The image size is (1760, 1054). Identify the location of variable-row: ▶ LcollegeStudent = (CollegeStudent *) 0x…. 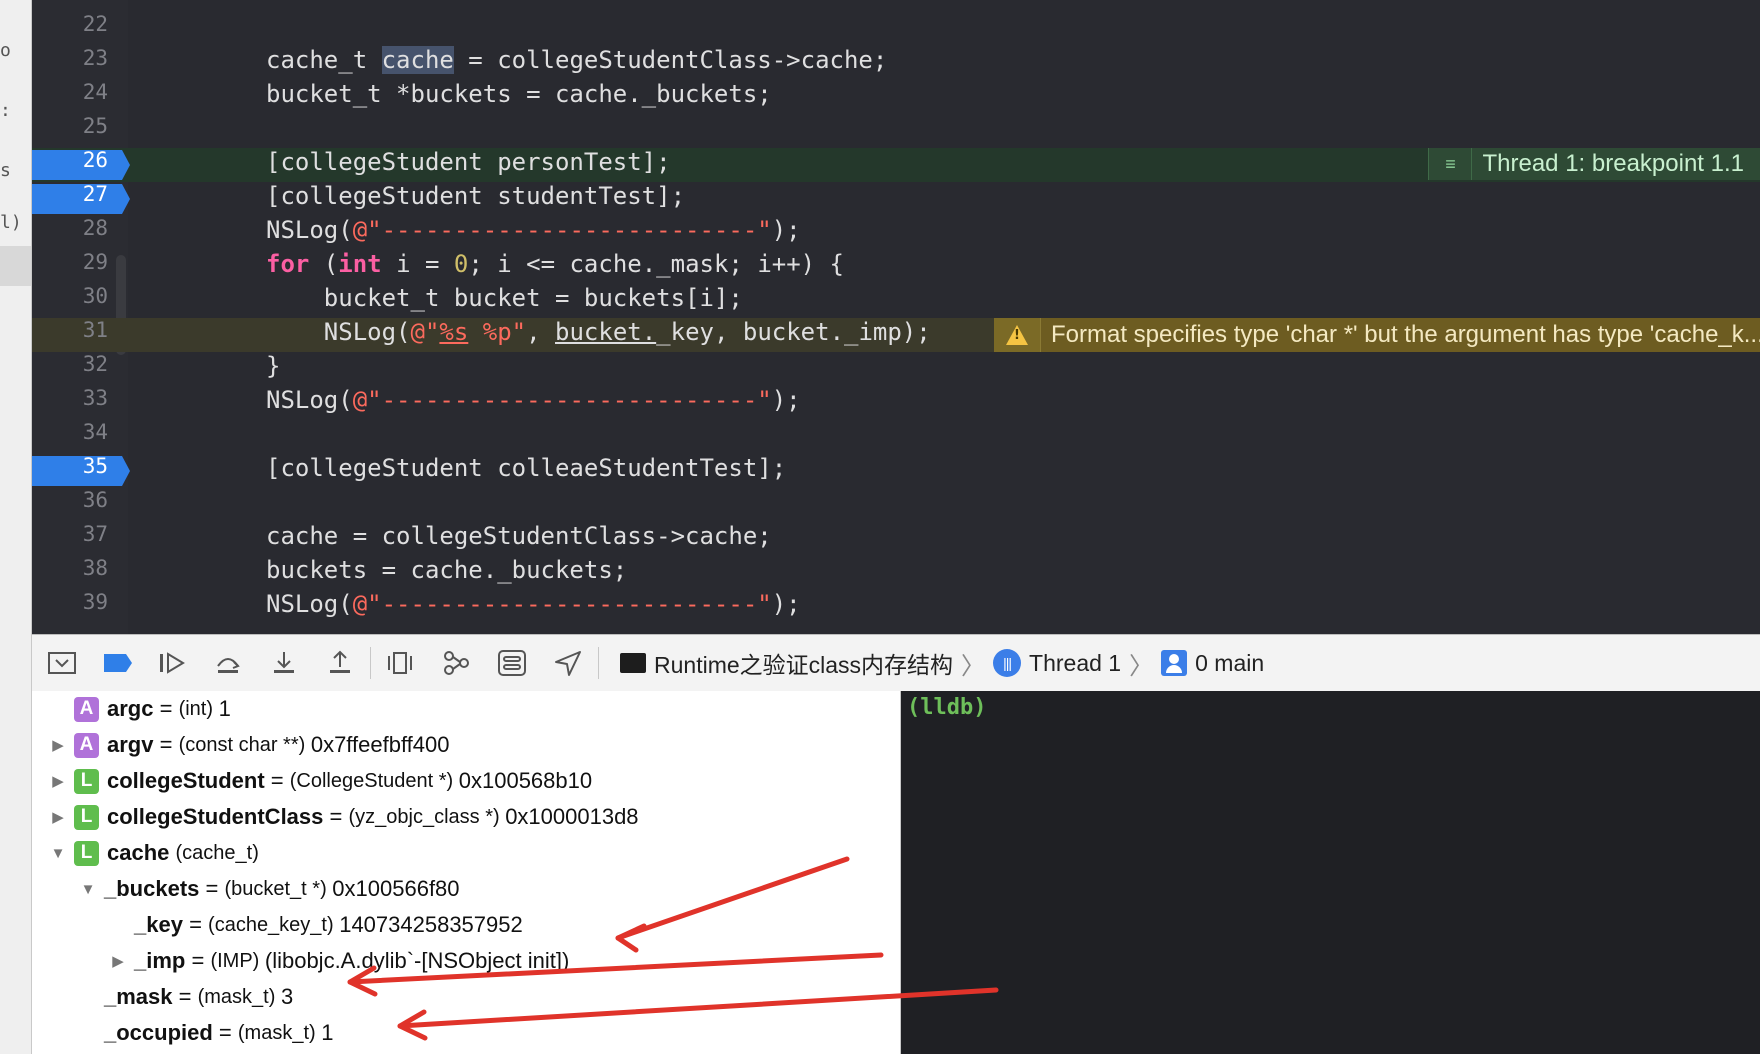
(320, 781).